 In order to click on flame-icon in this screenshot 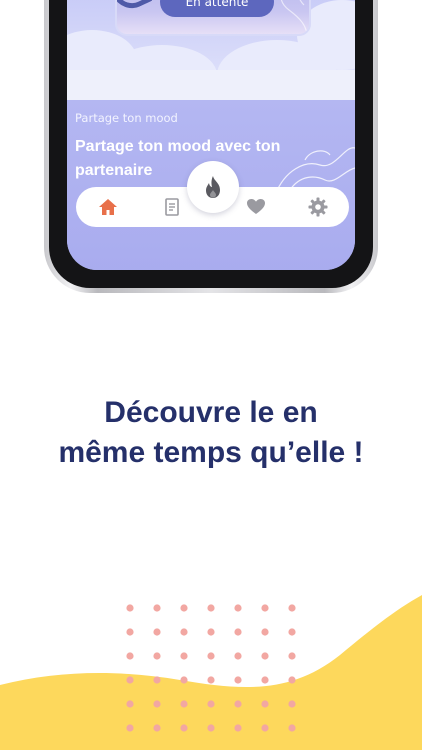, I will do `click(213, 187)`.